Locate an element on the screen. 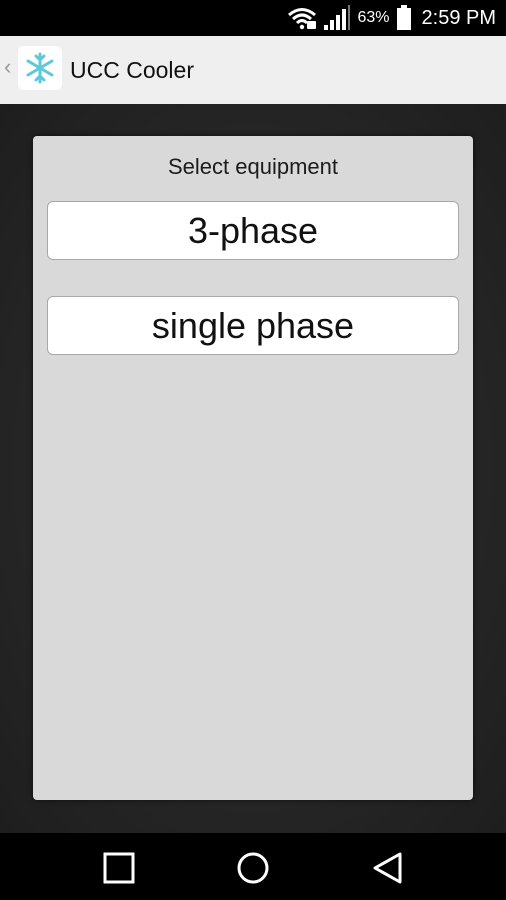  home-icon is located at coordinates (253, 868).